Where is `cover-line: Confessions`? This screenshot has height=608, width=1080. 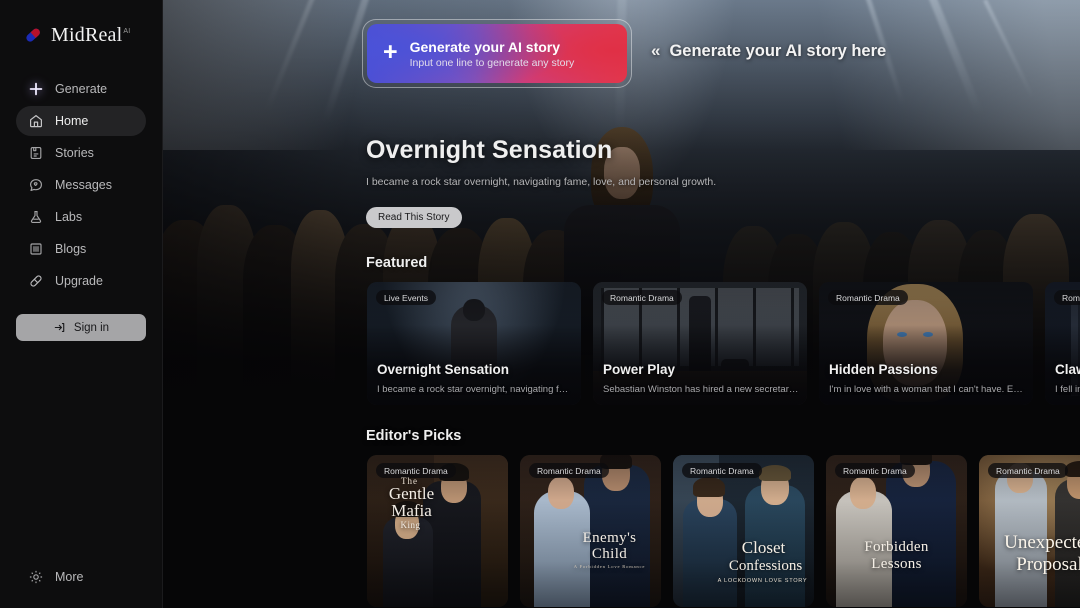
cover-line: Confessions is located at coordinates (765, 566).